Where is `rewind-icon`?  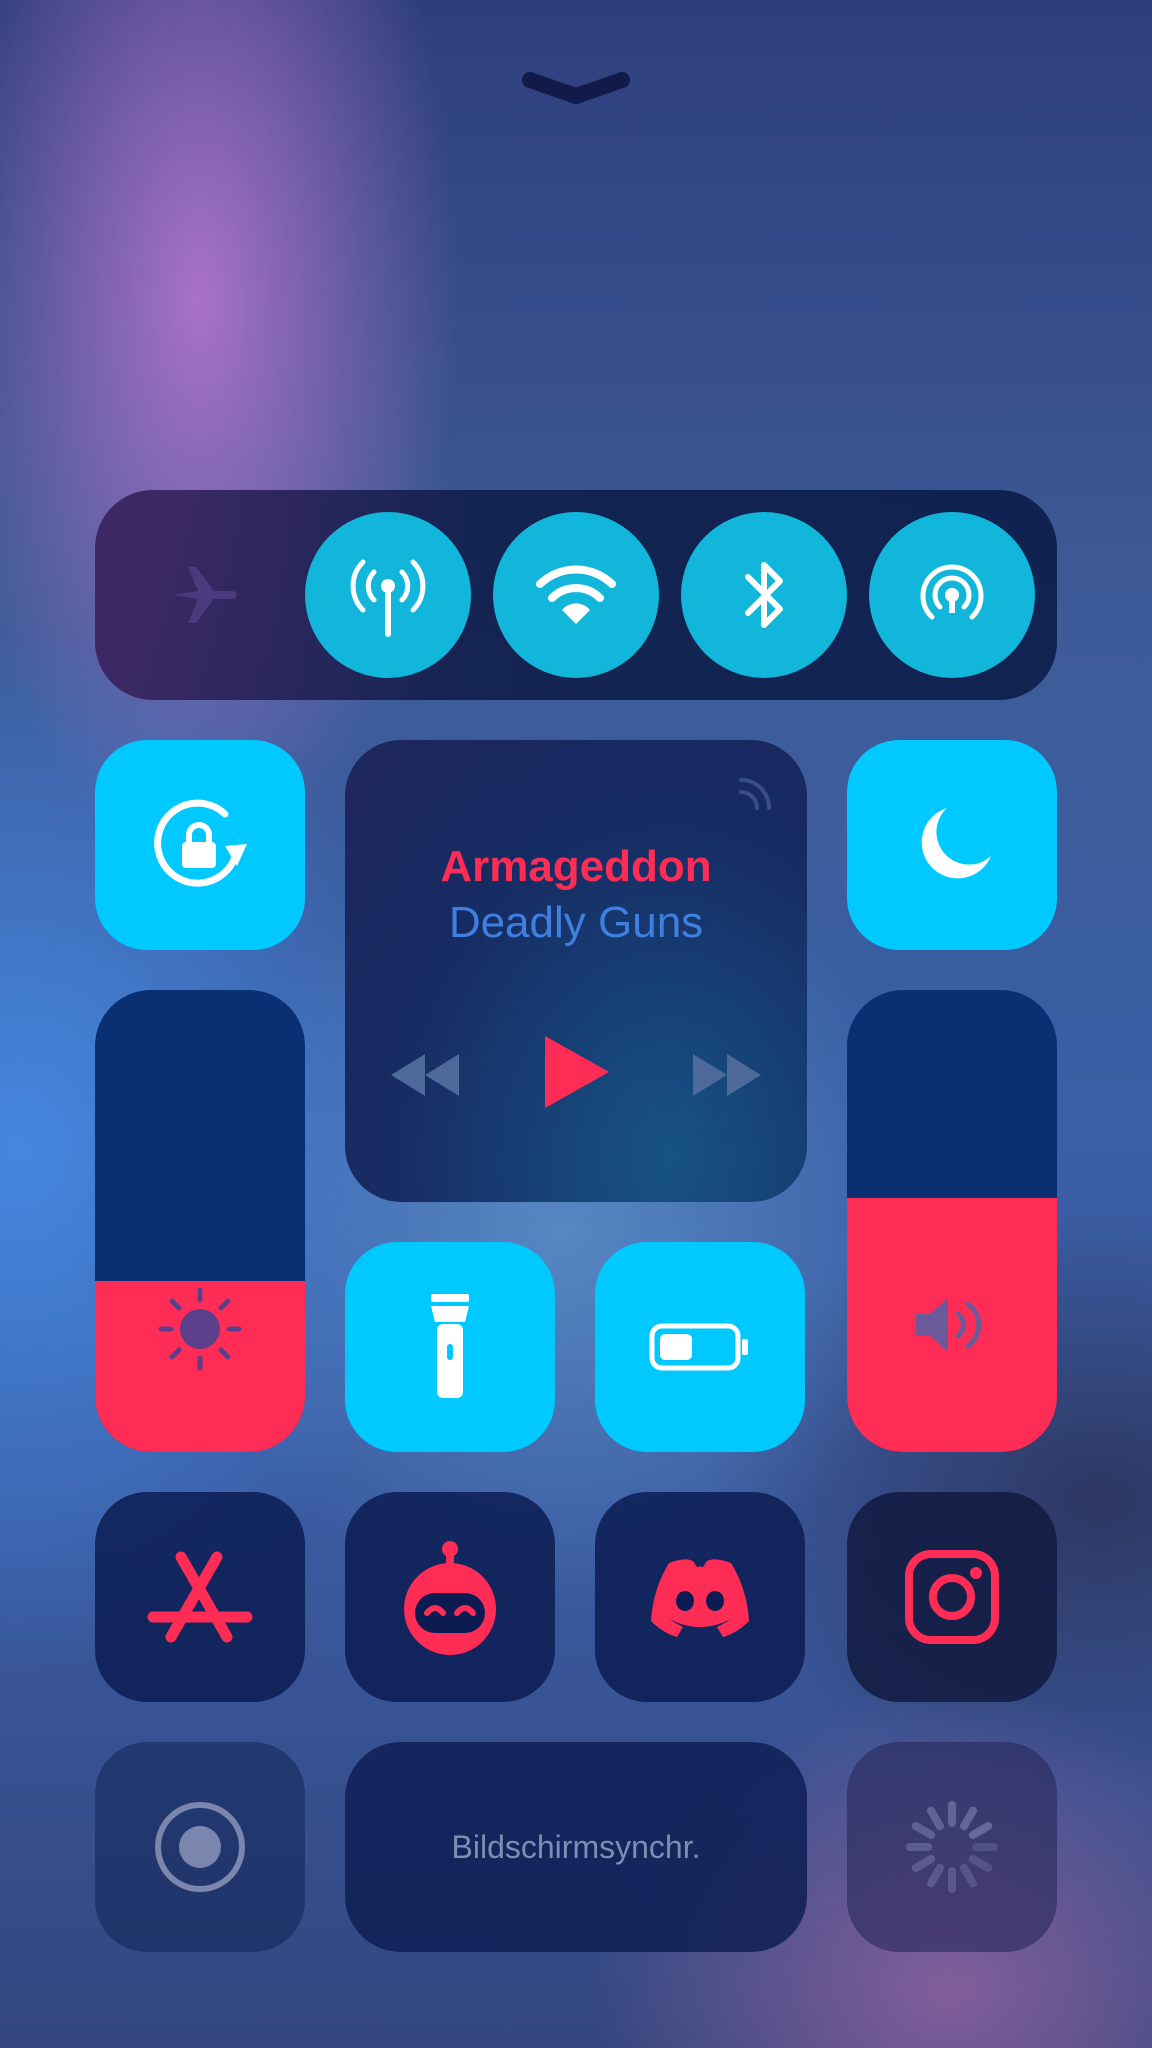
rewind-icon is located at coordinates (425, 1075).